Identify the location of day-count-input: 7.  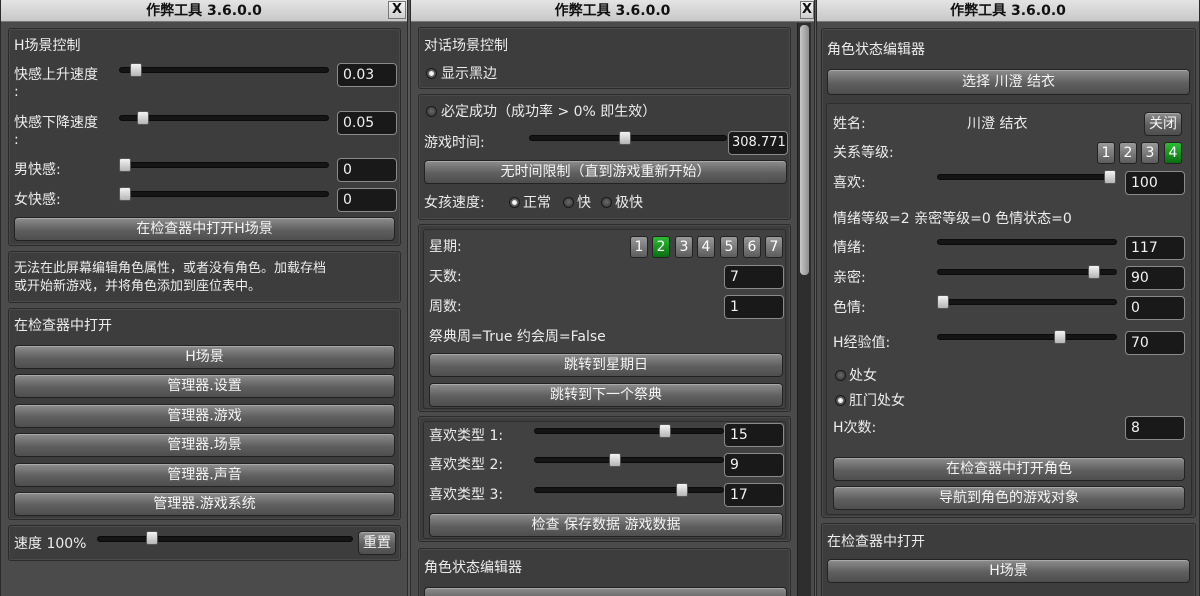
(754, 277).